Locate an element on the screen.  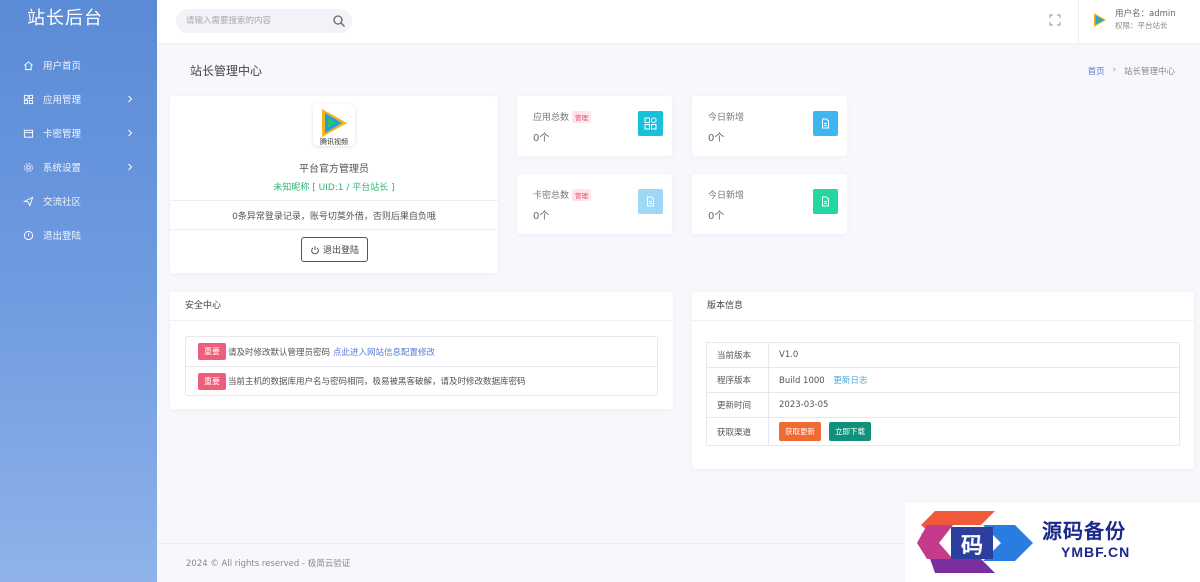
version-key: 获取渠道 is located at coordinates (737, 431).